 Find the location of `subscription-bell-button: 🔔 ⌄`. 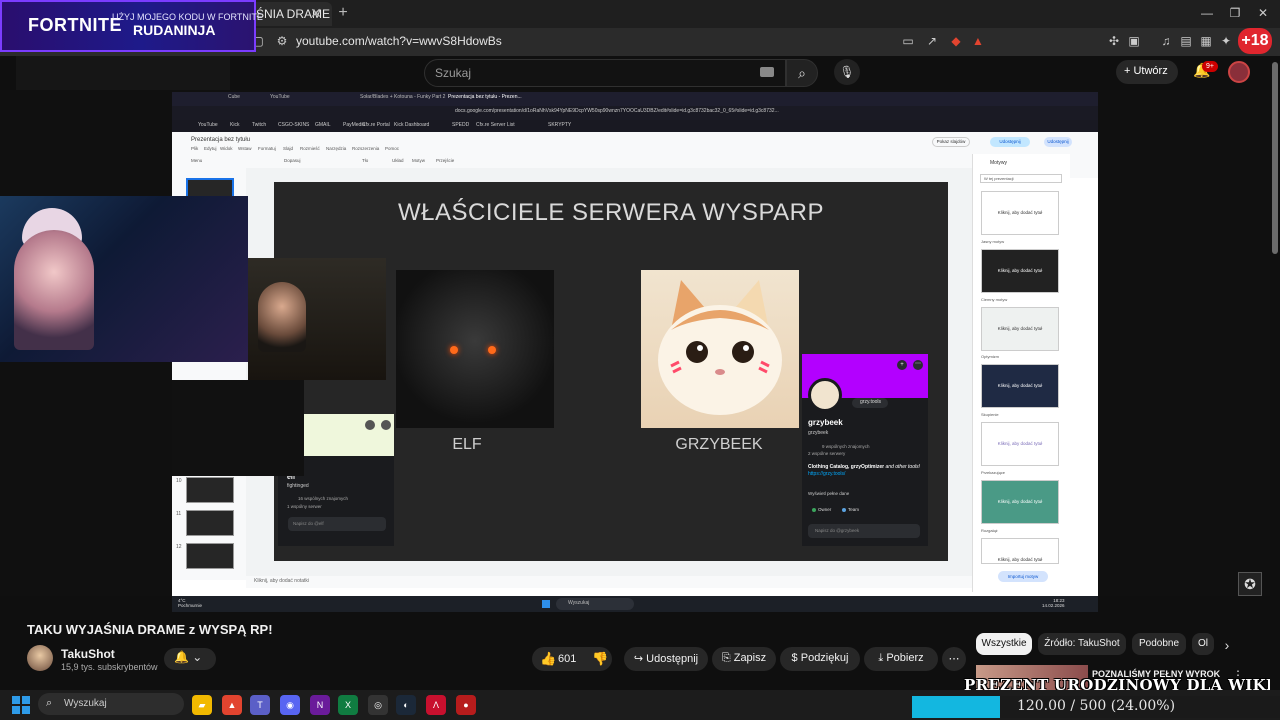

subscription-bell-button: 🔔 ⌄ is located at coordinates (190, 659).